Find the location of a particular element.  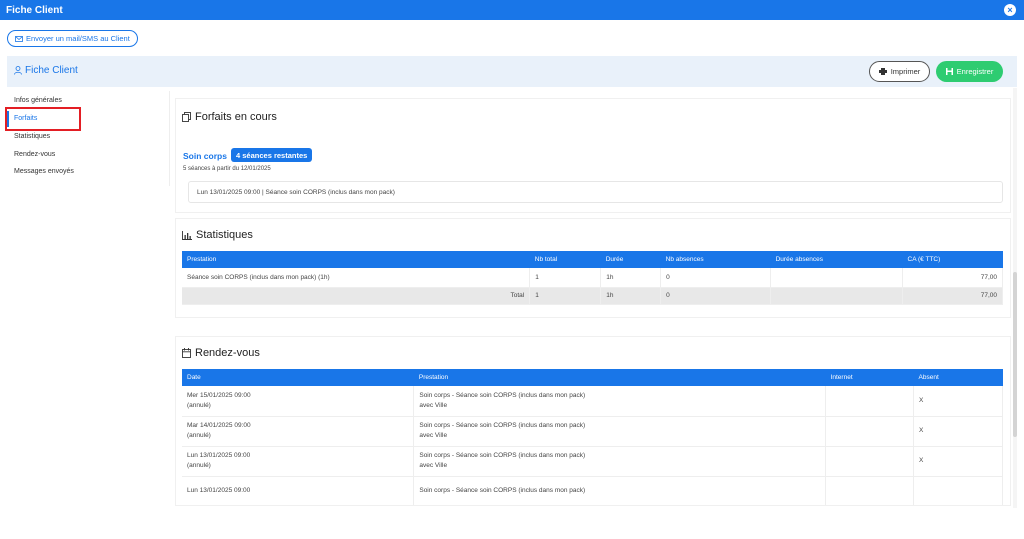

col-duree: Durée is located at coordinates (630, 259).